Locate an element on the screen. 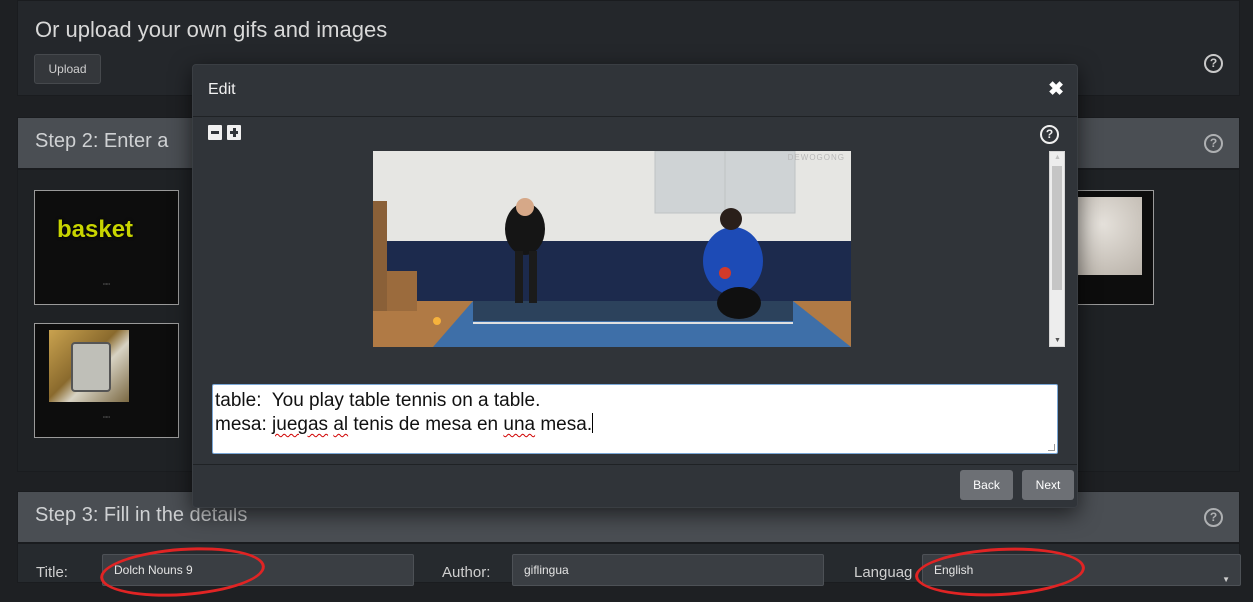 The image size is (1253, 602). preview-scrollbar: ▲ ▼ is located at coordinates (1057, 249).